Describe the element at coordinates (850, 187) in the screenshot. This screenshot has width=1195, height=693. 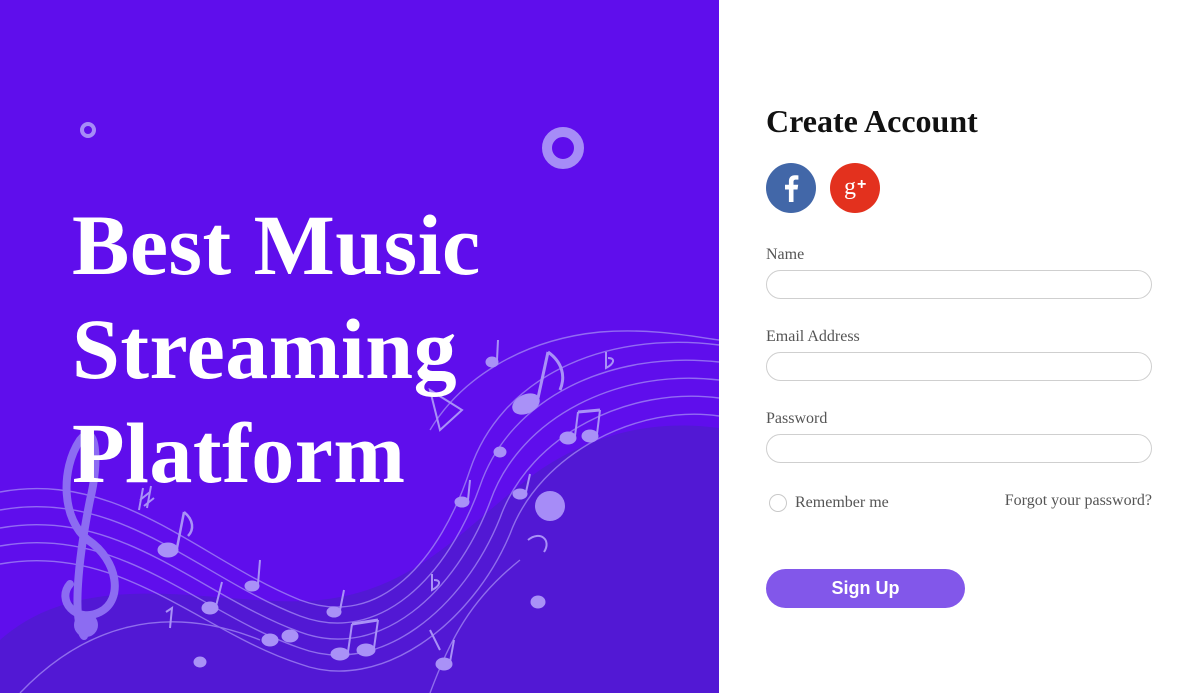
I see `svg-text: g` at that location.